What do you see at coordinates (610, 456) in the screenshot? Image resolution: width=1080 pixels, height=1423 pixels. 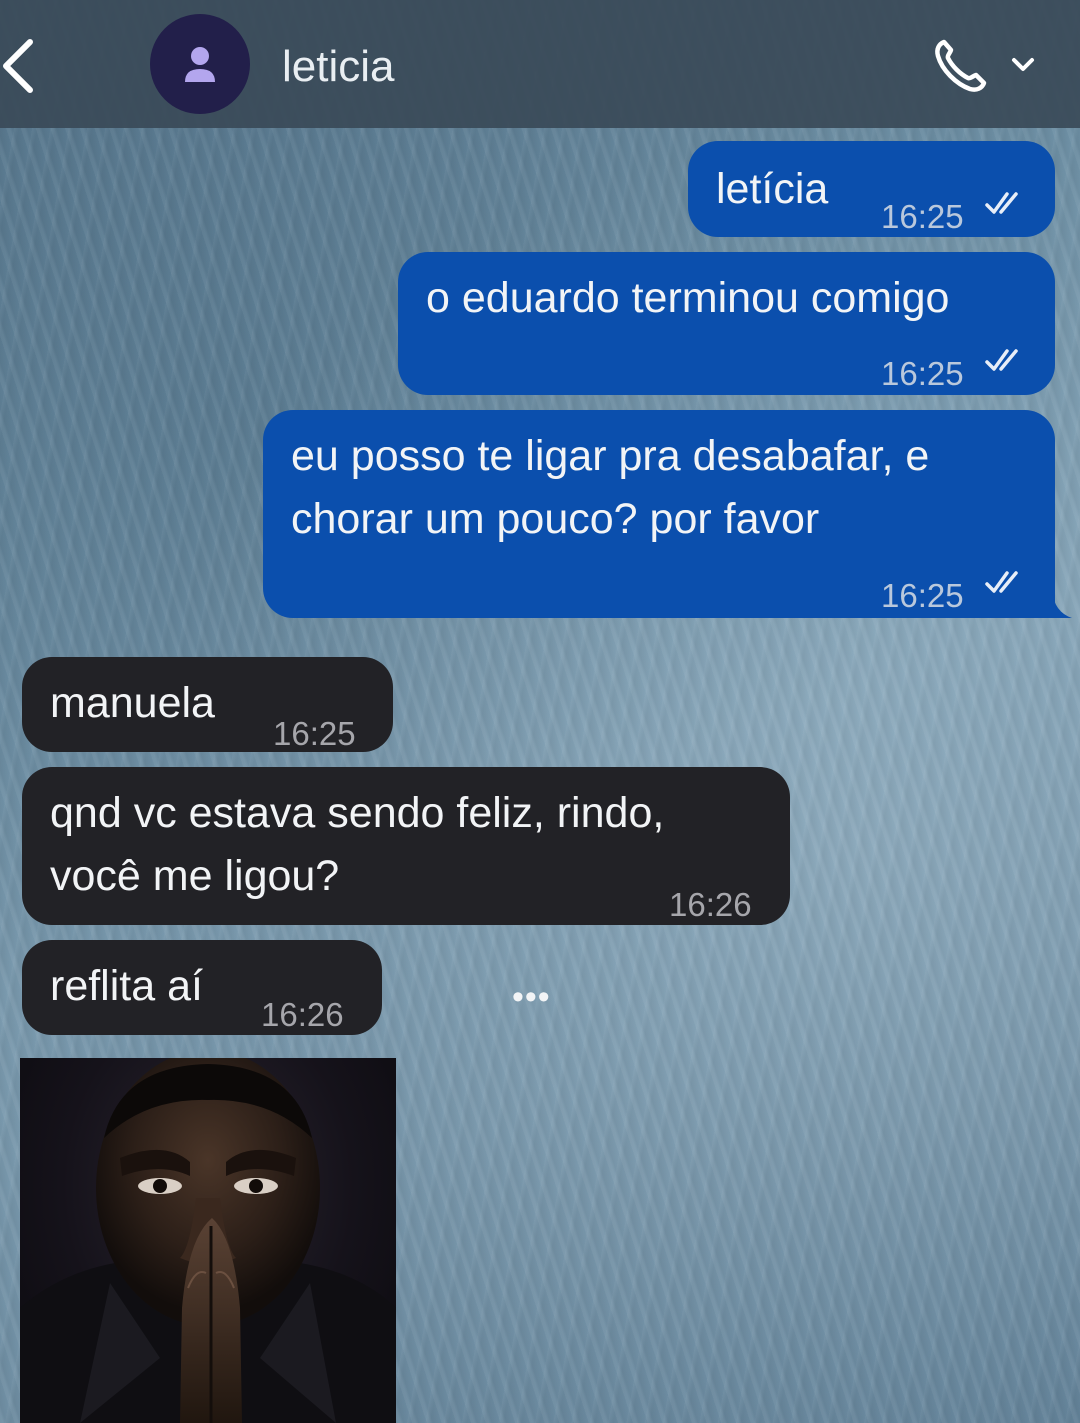 I see `message-text-line: eu posso te ligar pra desabafar, e` at bounding box center [610, 456].